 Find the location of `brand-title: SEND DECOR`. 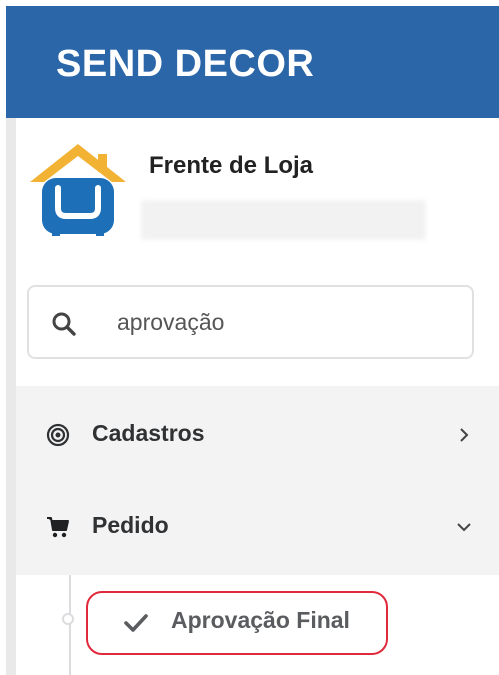

brand-title: SEND DECOR is located at coordinates (185, 64).